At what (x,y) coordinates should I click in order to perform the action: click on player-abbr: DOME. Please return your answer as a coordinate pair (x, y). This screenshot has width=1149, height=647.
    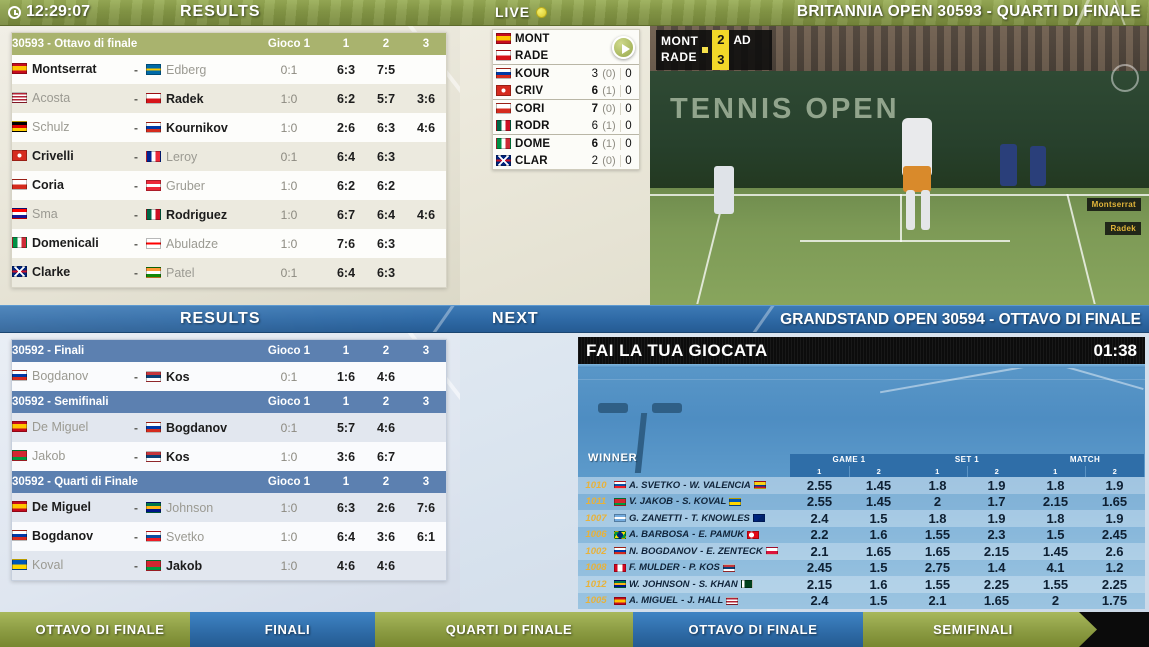
    Looking at the image, I should click on (533, 143).